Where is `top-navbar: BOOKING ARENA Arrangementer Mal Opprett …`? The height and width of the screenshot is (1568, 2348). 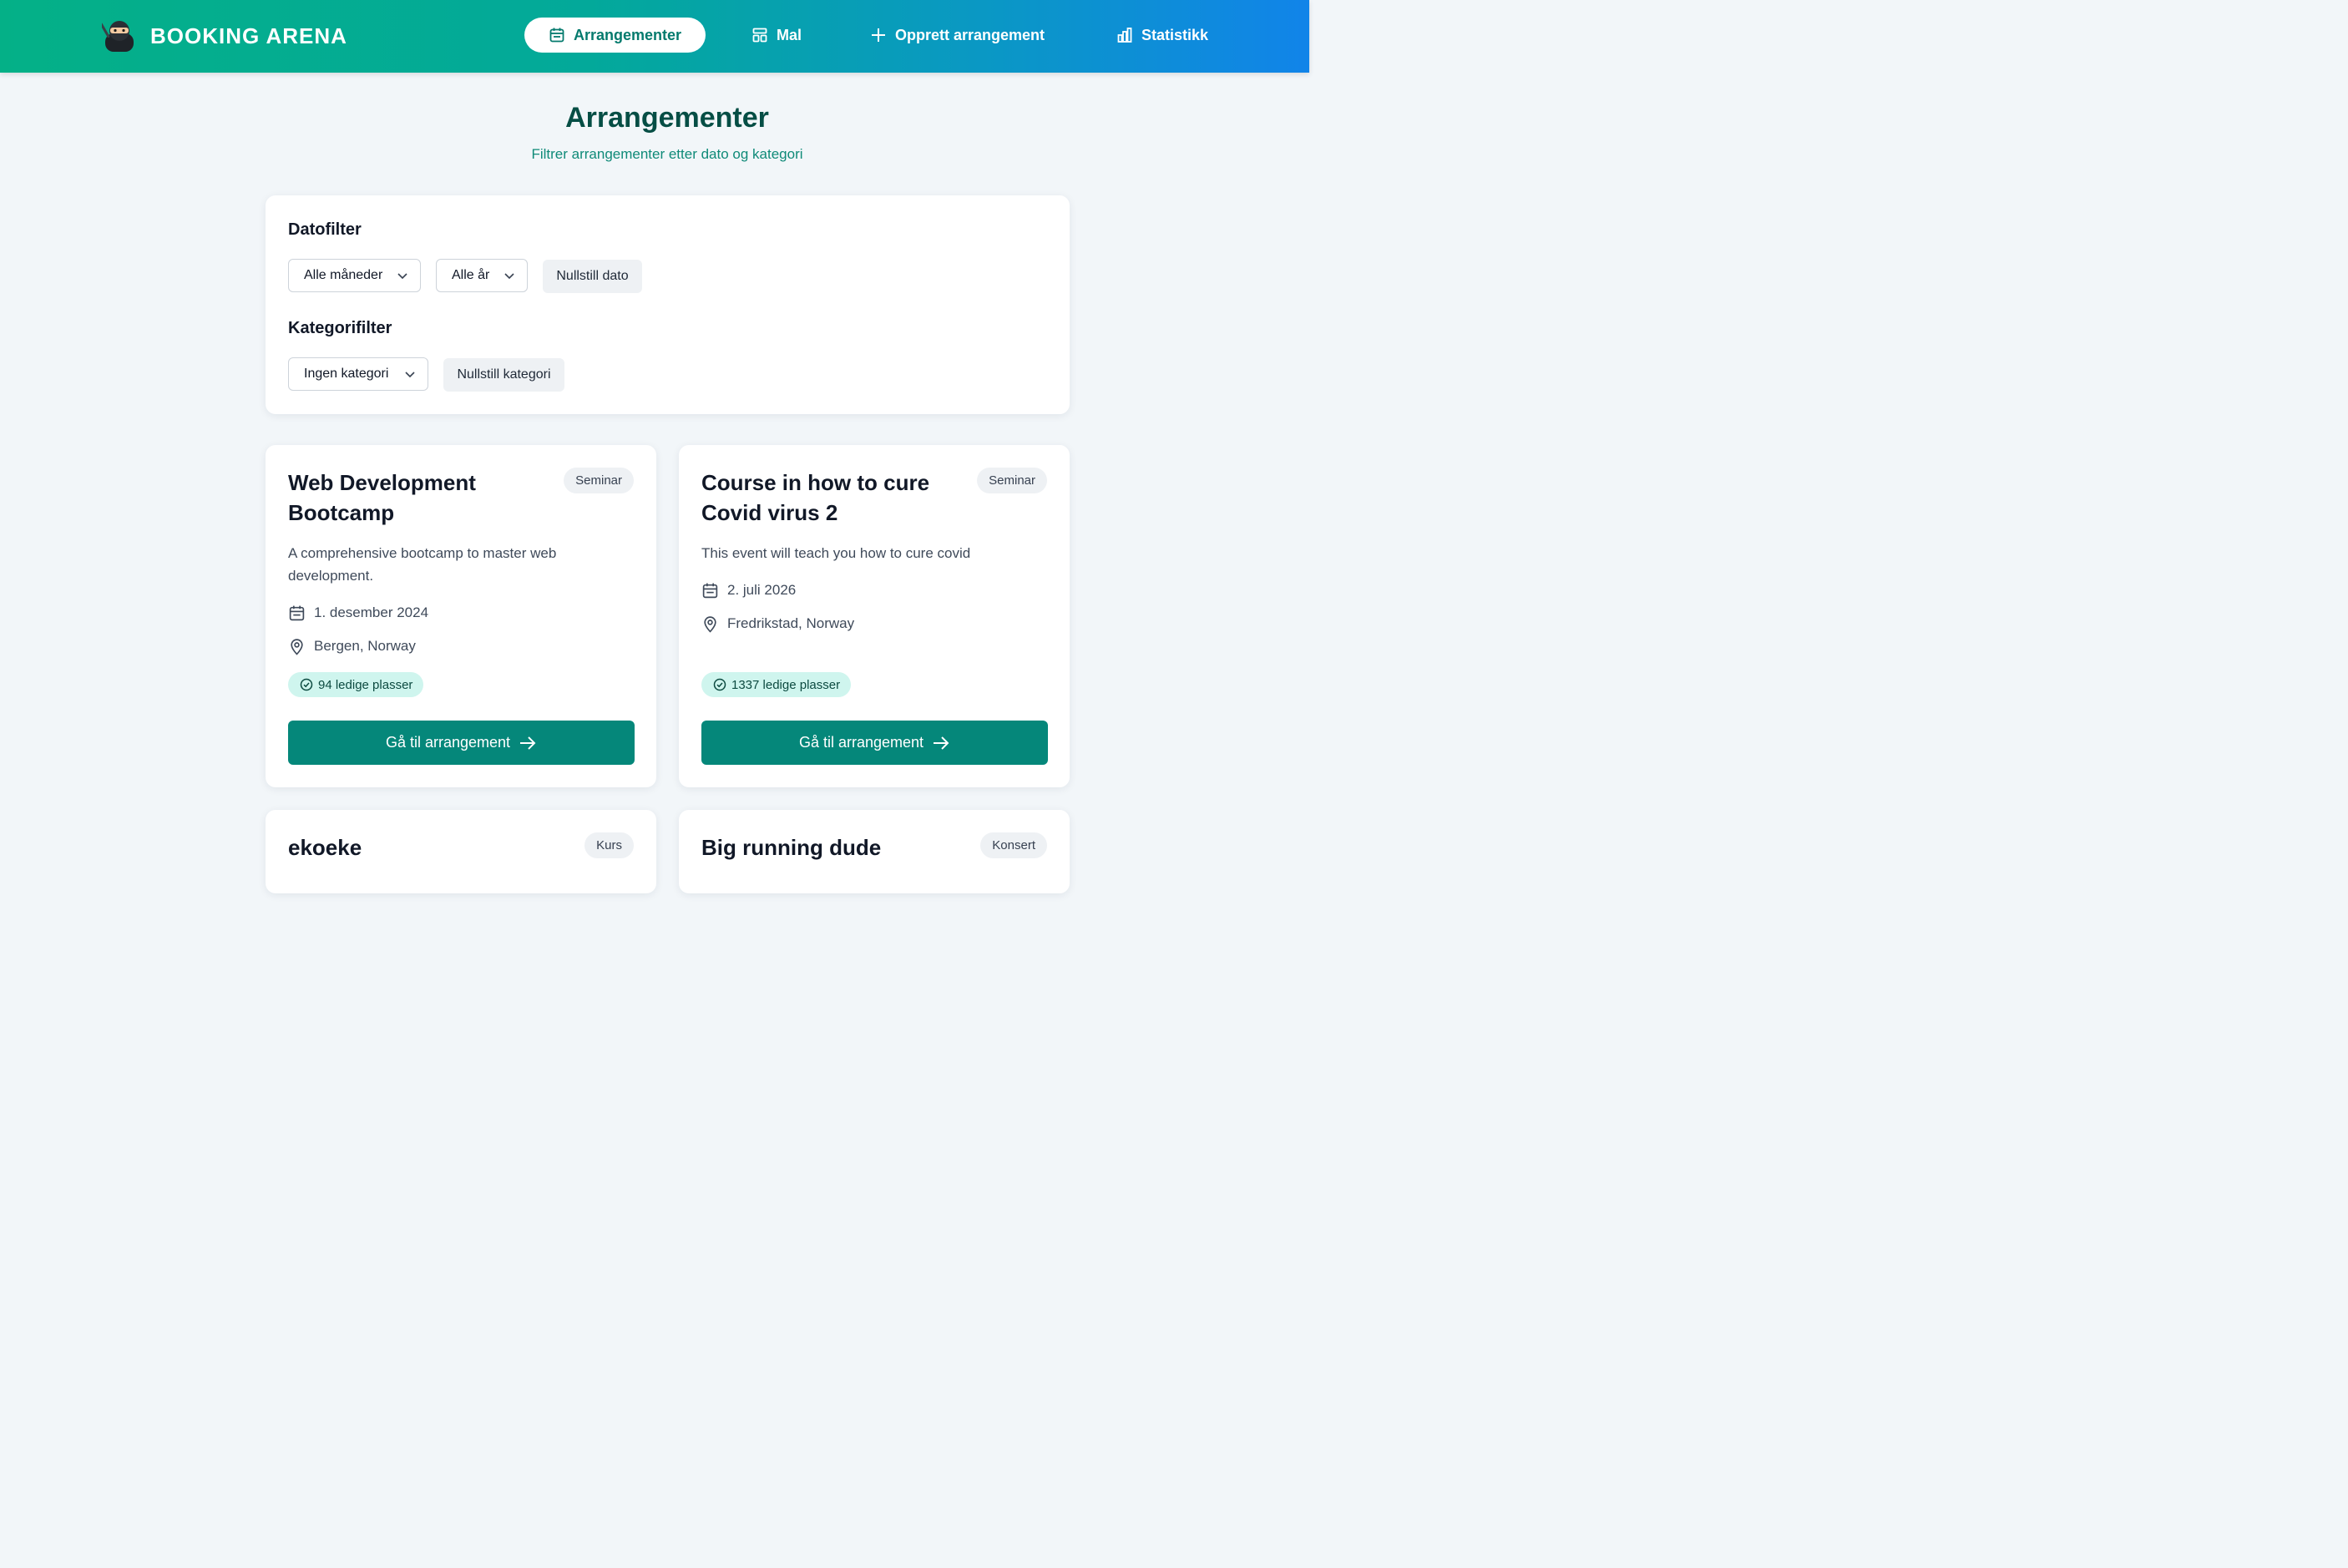
top-navbar: BOOKING ARENA Arrangementer Mal Opprett … is located at coordinates (654, 36).